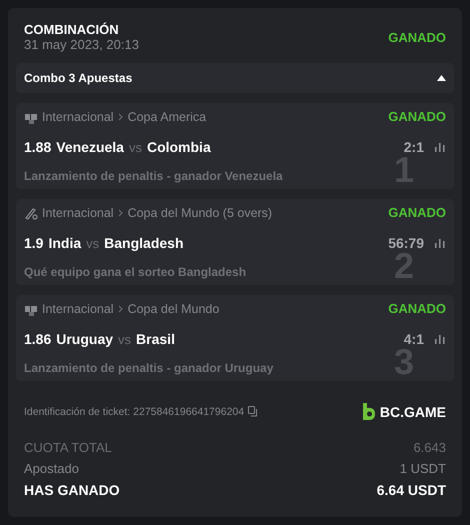  What do you see at coordinates (149, 368) in the screenshot?
I see `bet-market: Lanzamiento de penaltis - ganador Uruguay` at bounding box center [149, 368].